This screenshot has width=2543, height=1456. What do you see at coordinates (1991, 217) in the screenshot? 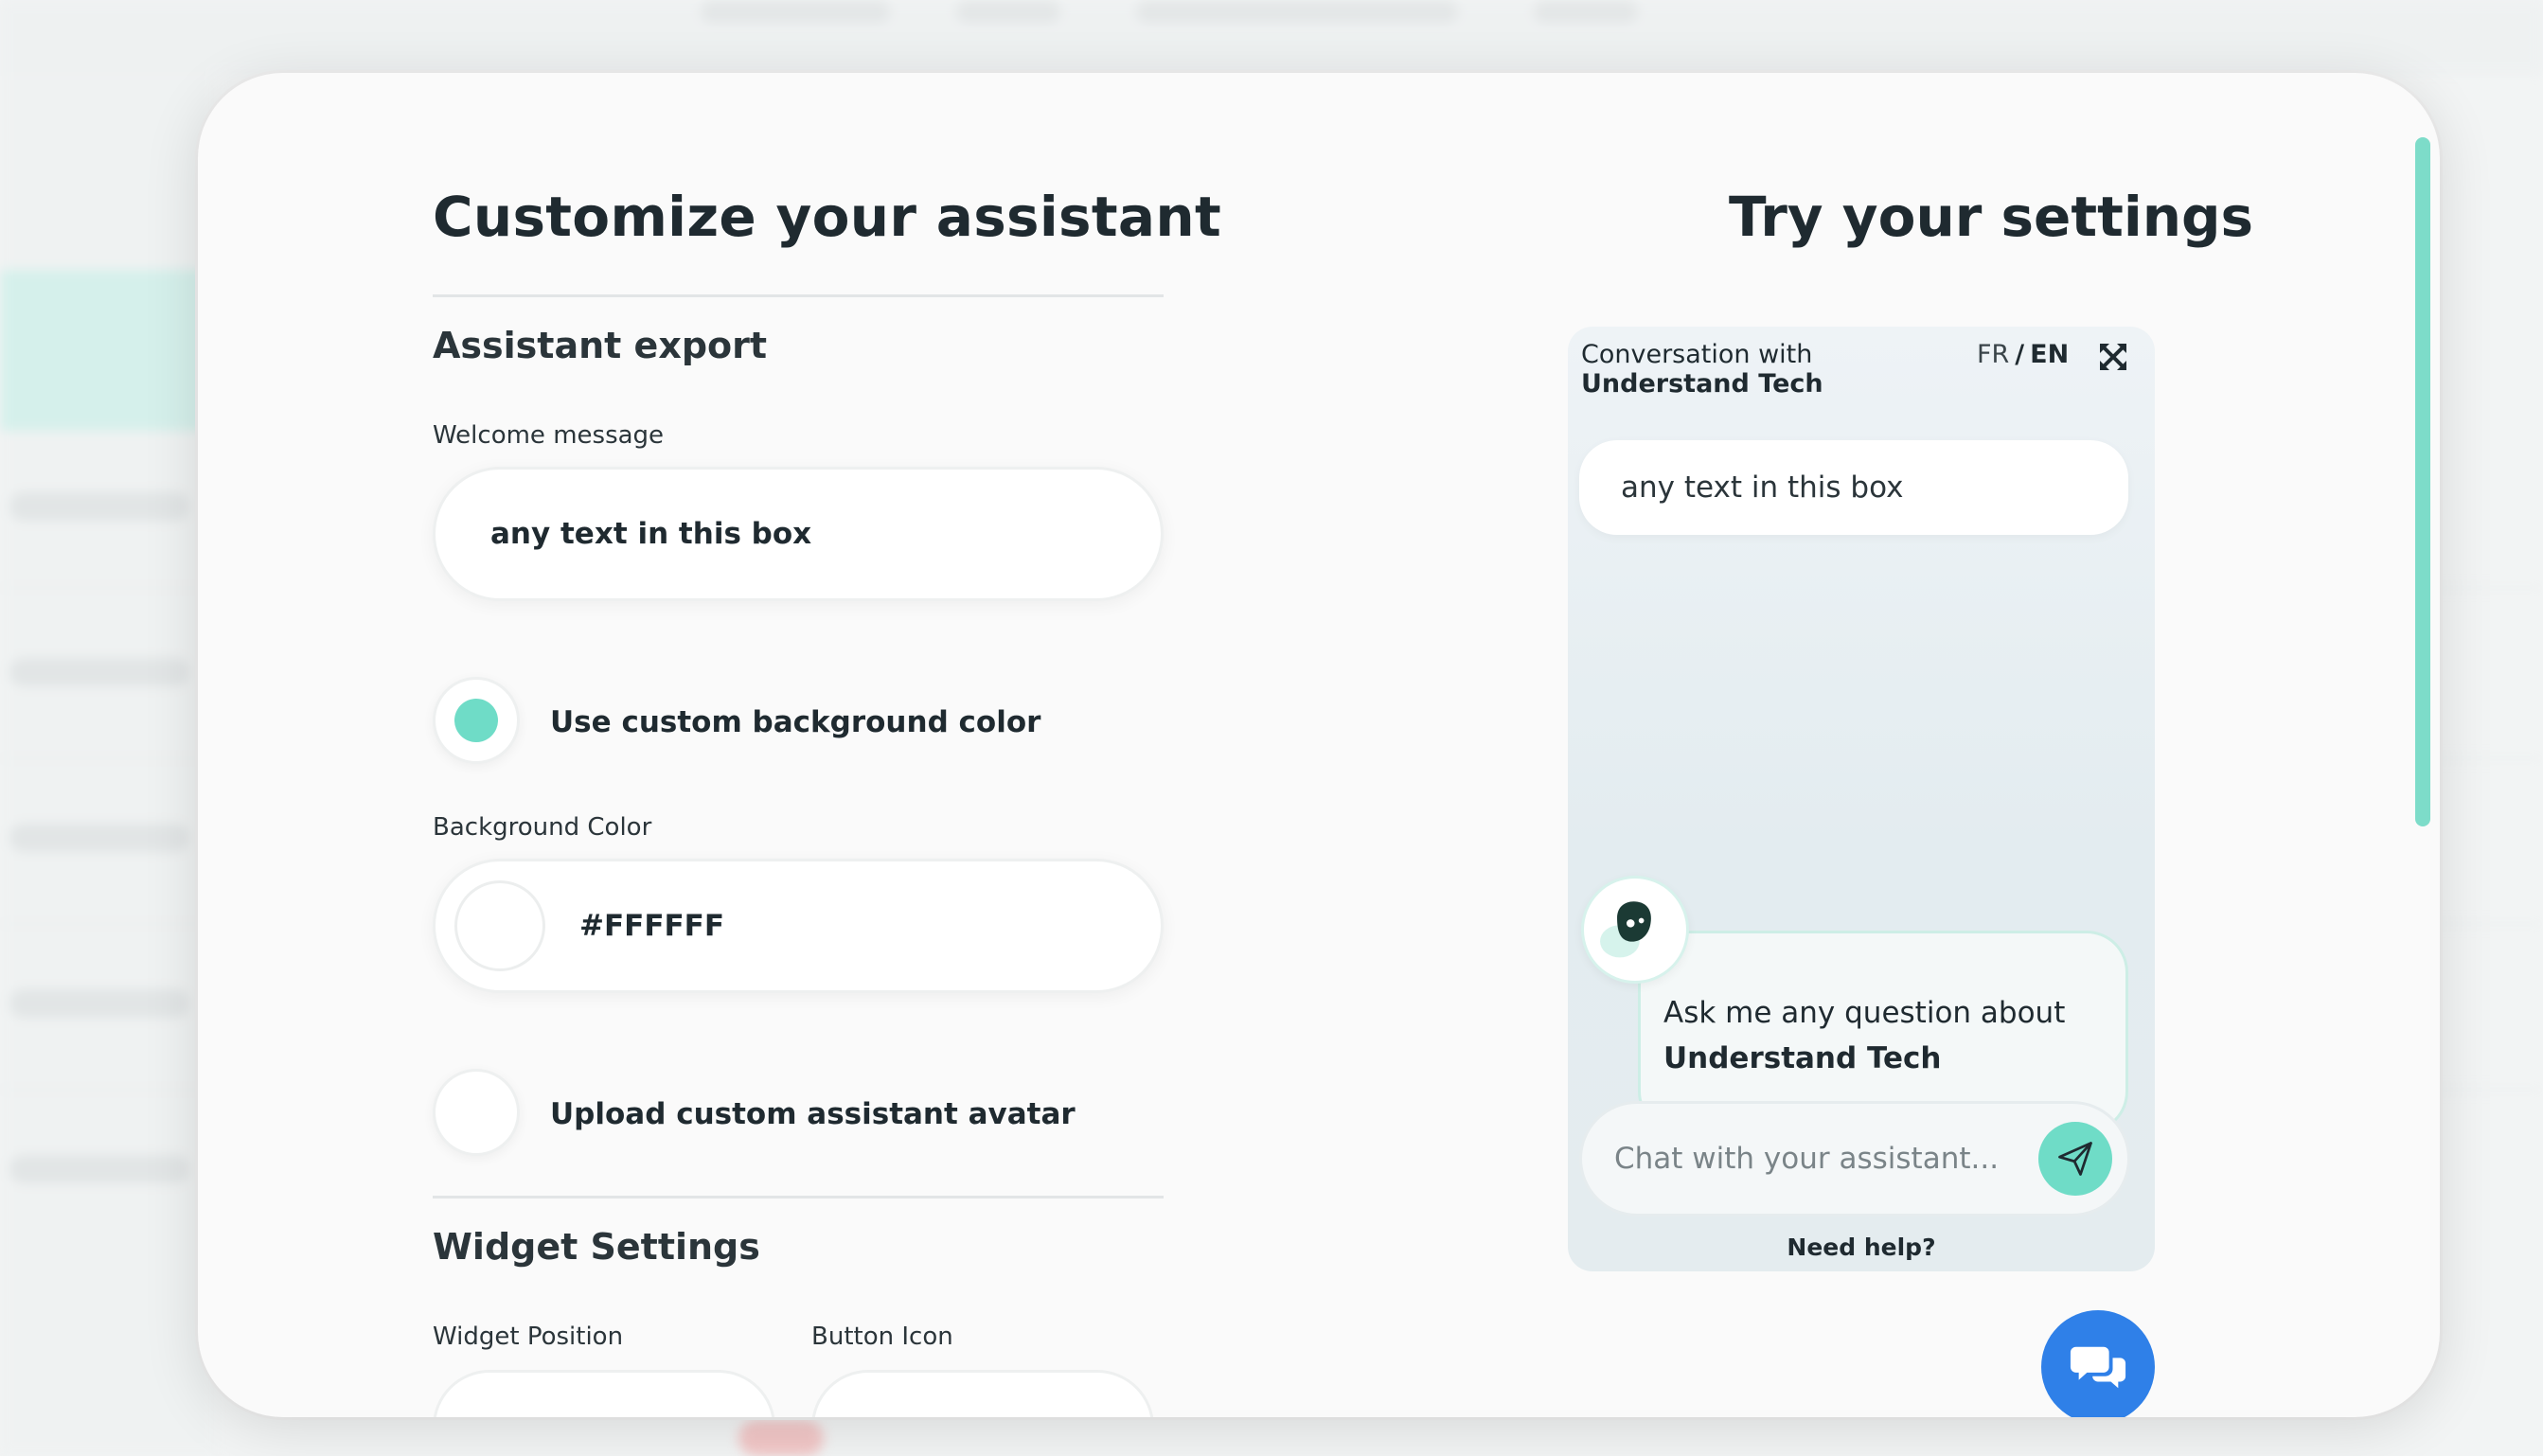
I see `preview-title: Try your settings` at bounding box center [1991, 217].